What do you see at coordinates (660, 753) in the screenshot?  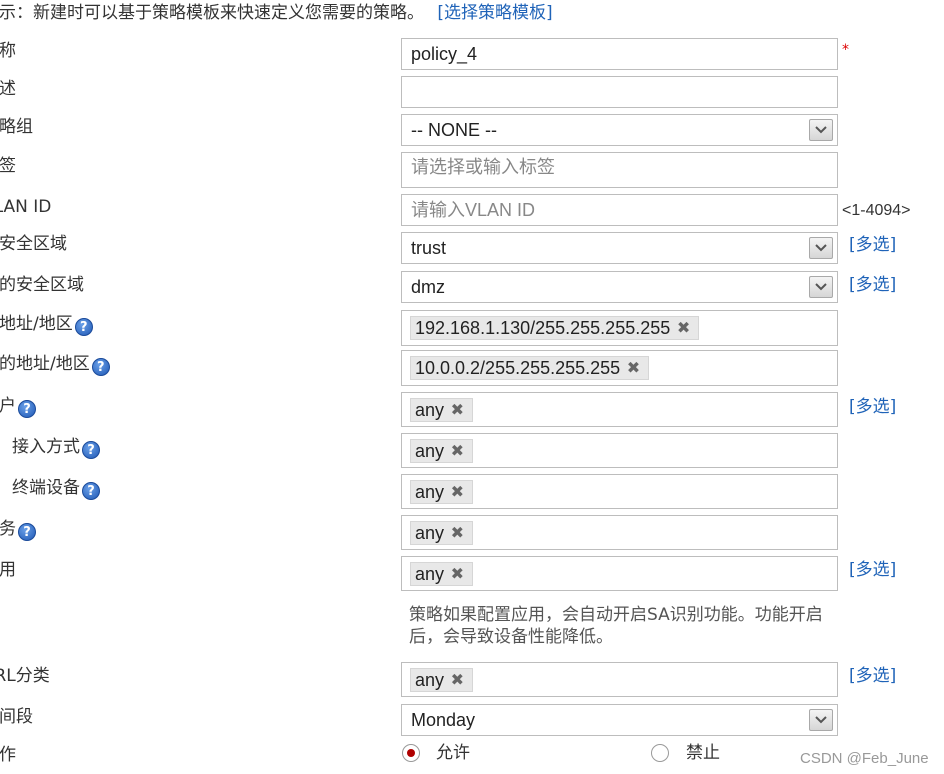 I see `deny-radio` at bounding box center [660, 753].